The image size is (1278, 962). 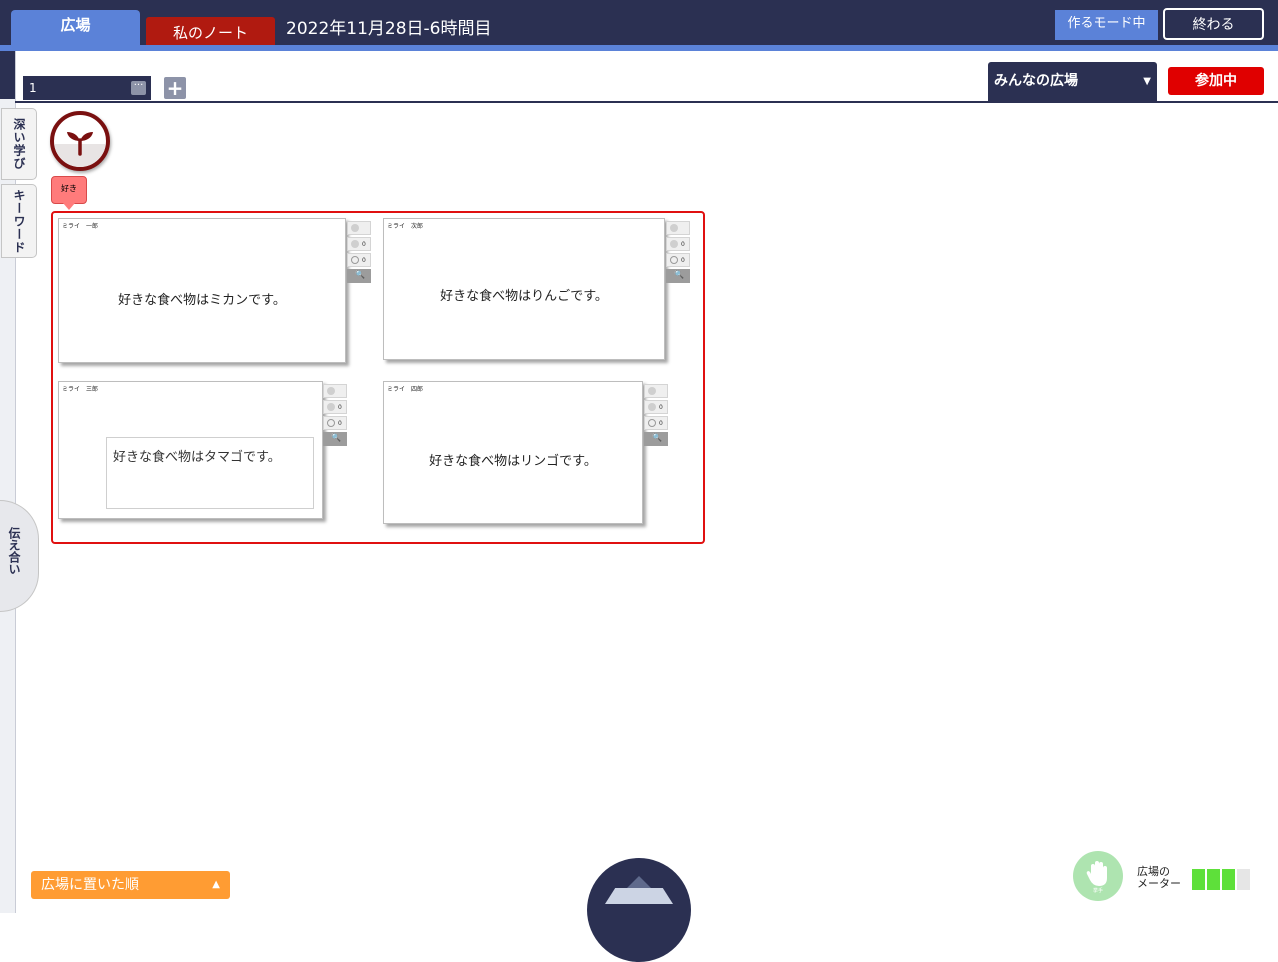 I want to click on opinion-card: ミライ 次郎 好きな食べ物はりんごです。, so click(x=524, y=289).